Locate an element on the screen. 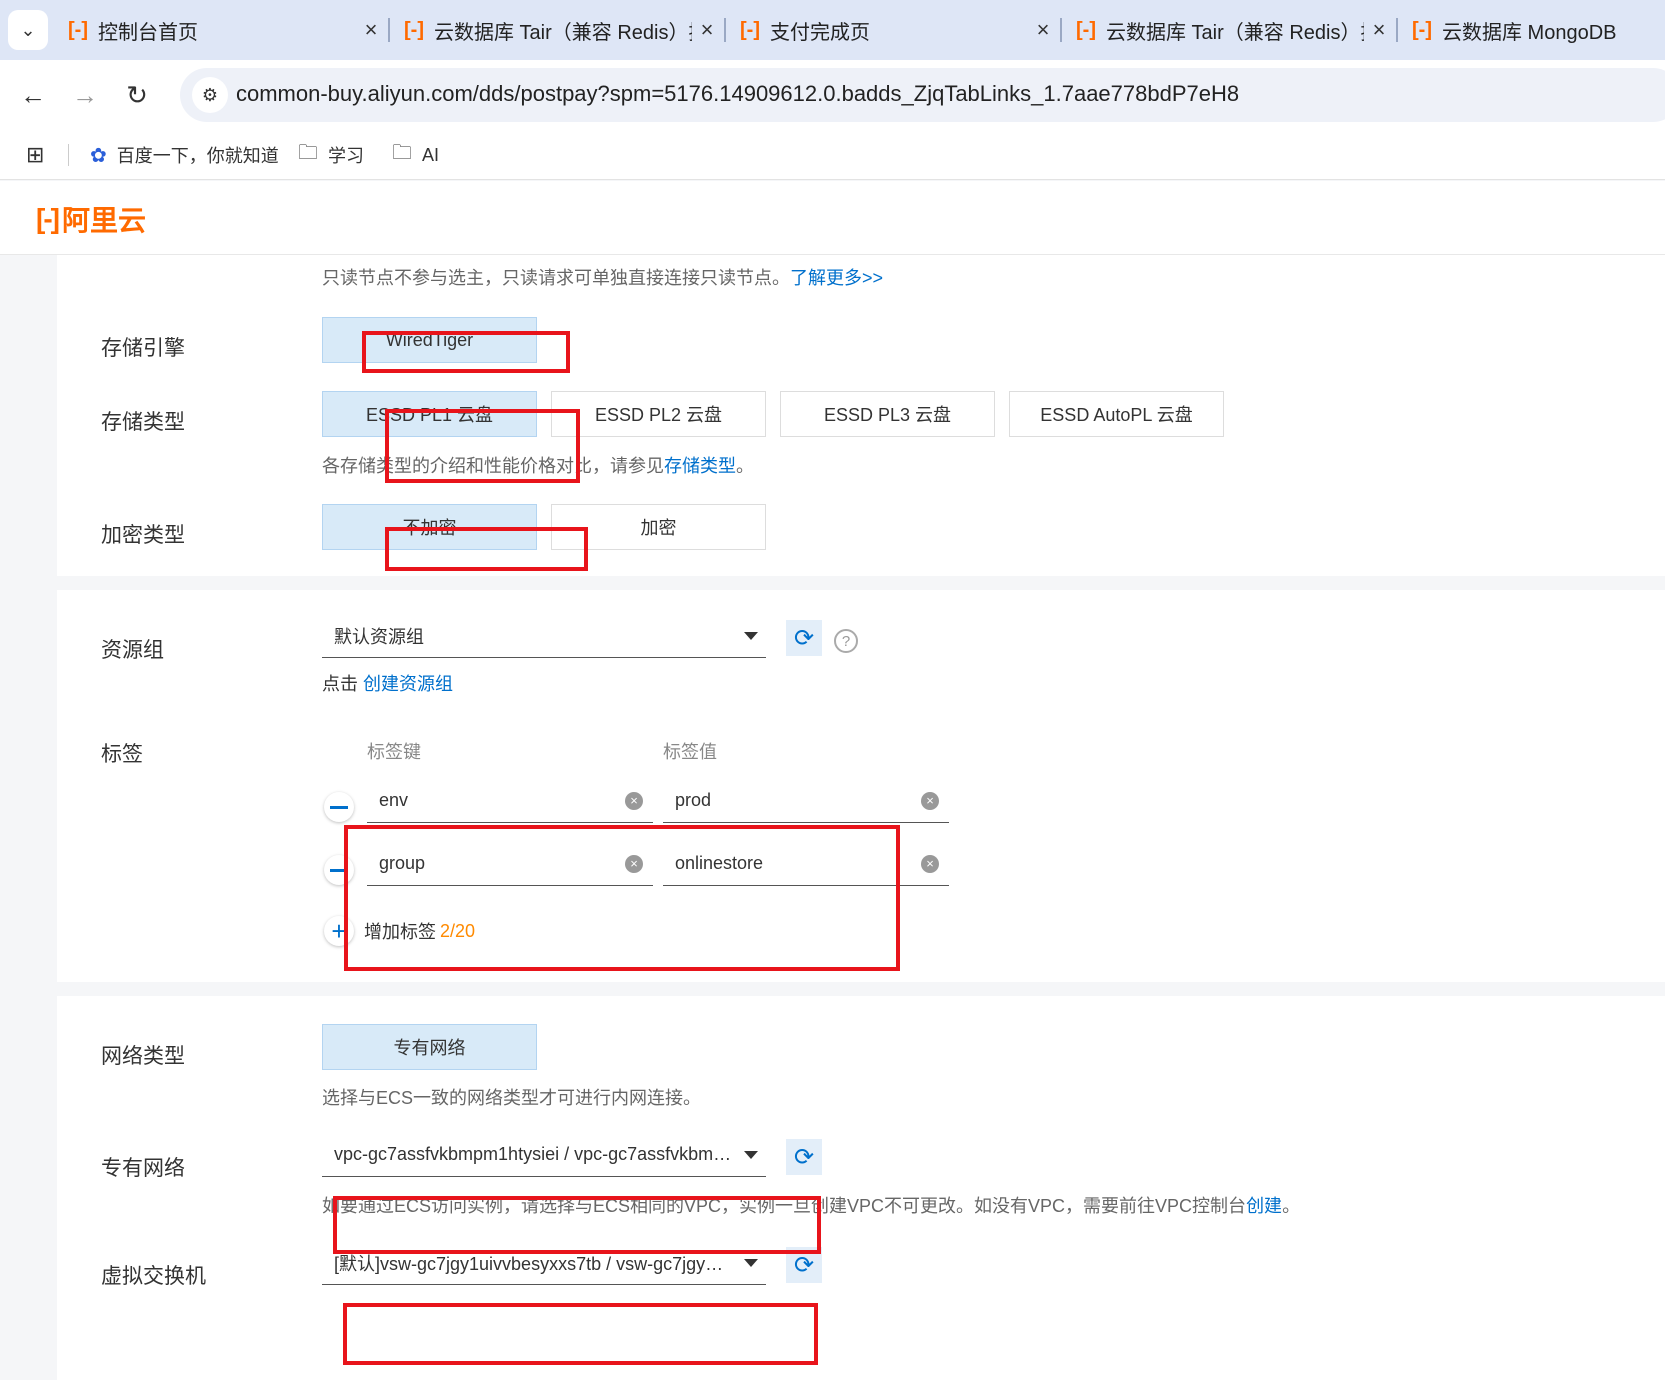 This screenshot has height=1380, width=1665. highlight-box-storage-engine is located at coordinates (466, 352).